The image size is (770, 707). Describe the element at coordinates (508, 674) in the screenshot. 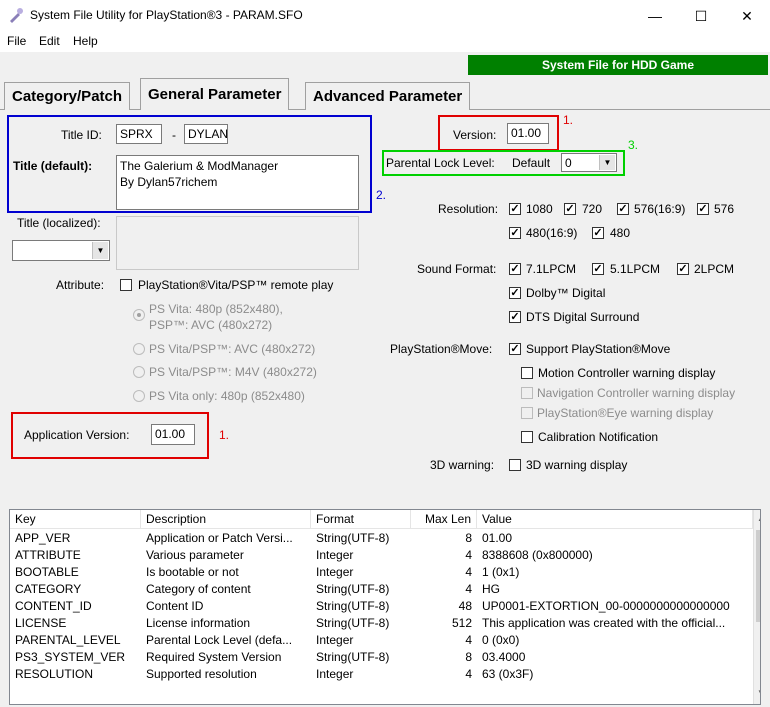

I see `cell-value: 63 (0x3F)` at that location.